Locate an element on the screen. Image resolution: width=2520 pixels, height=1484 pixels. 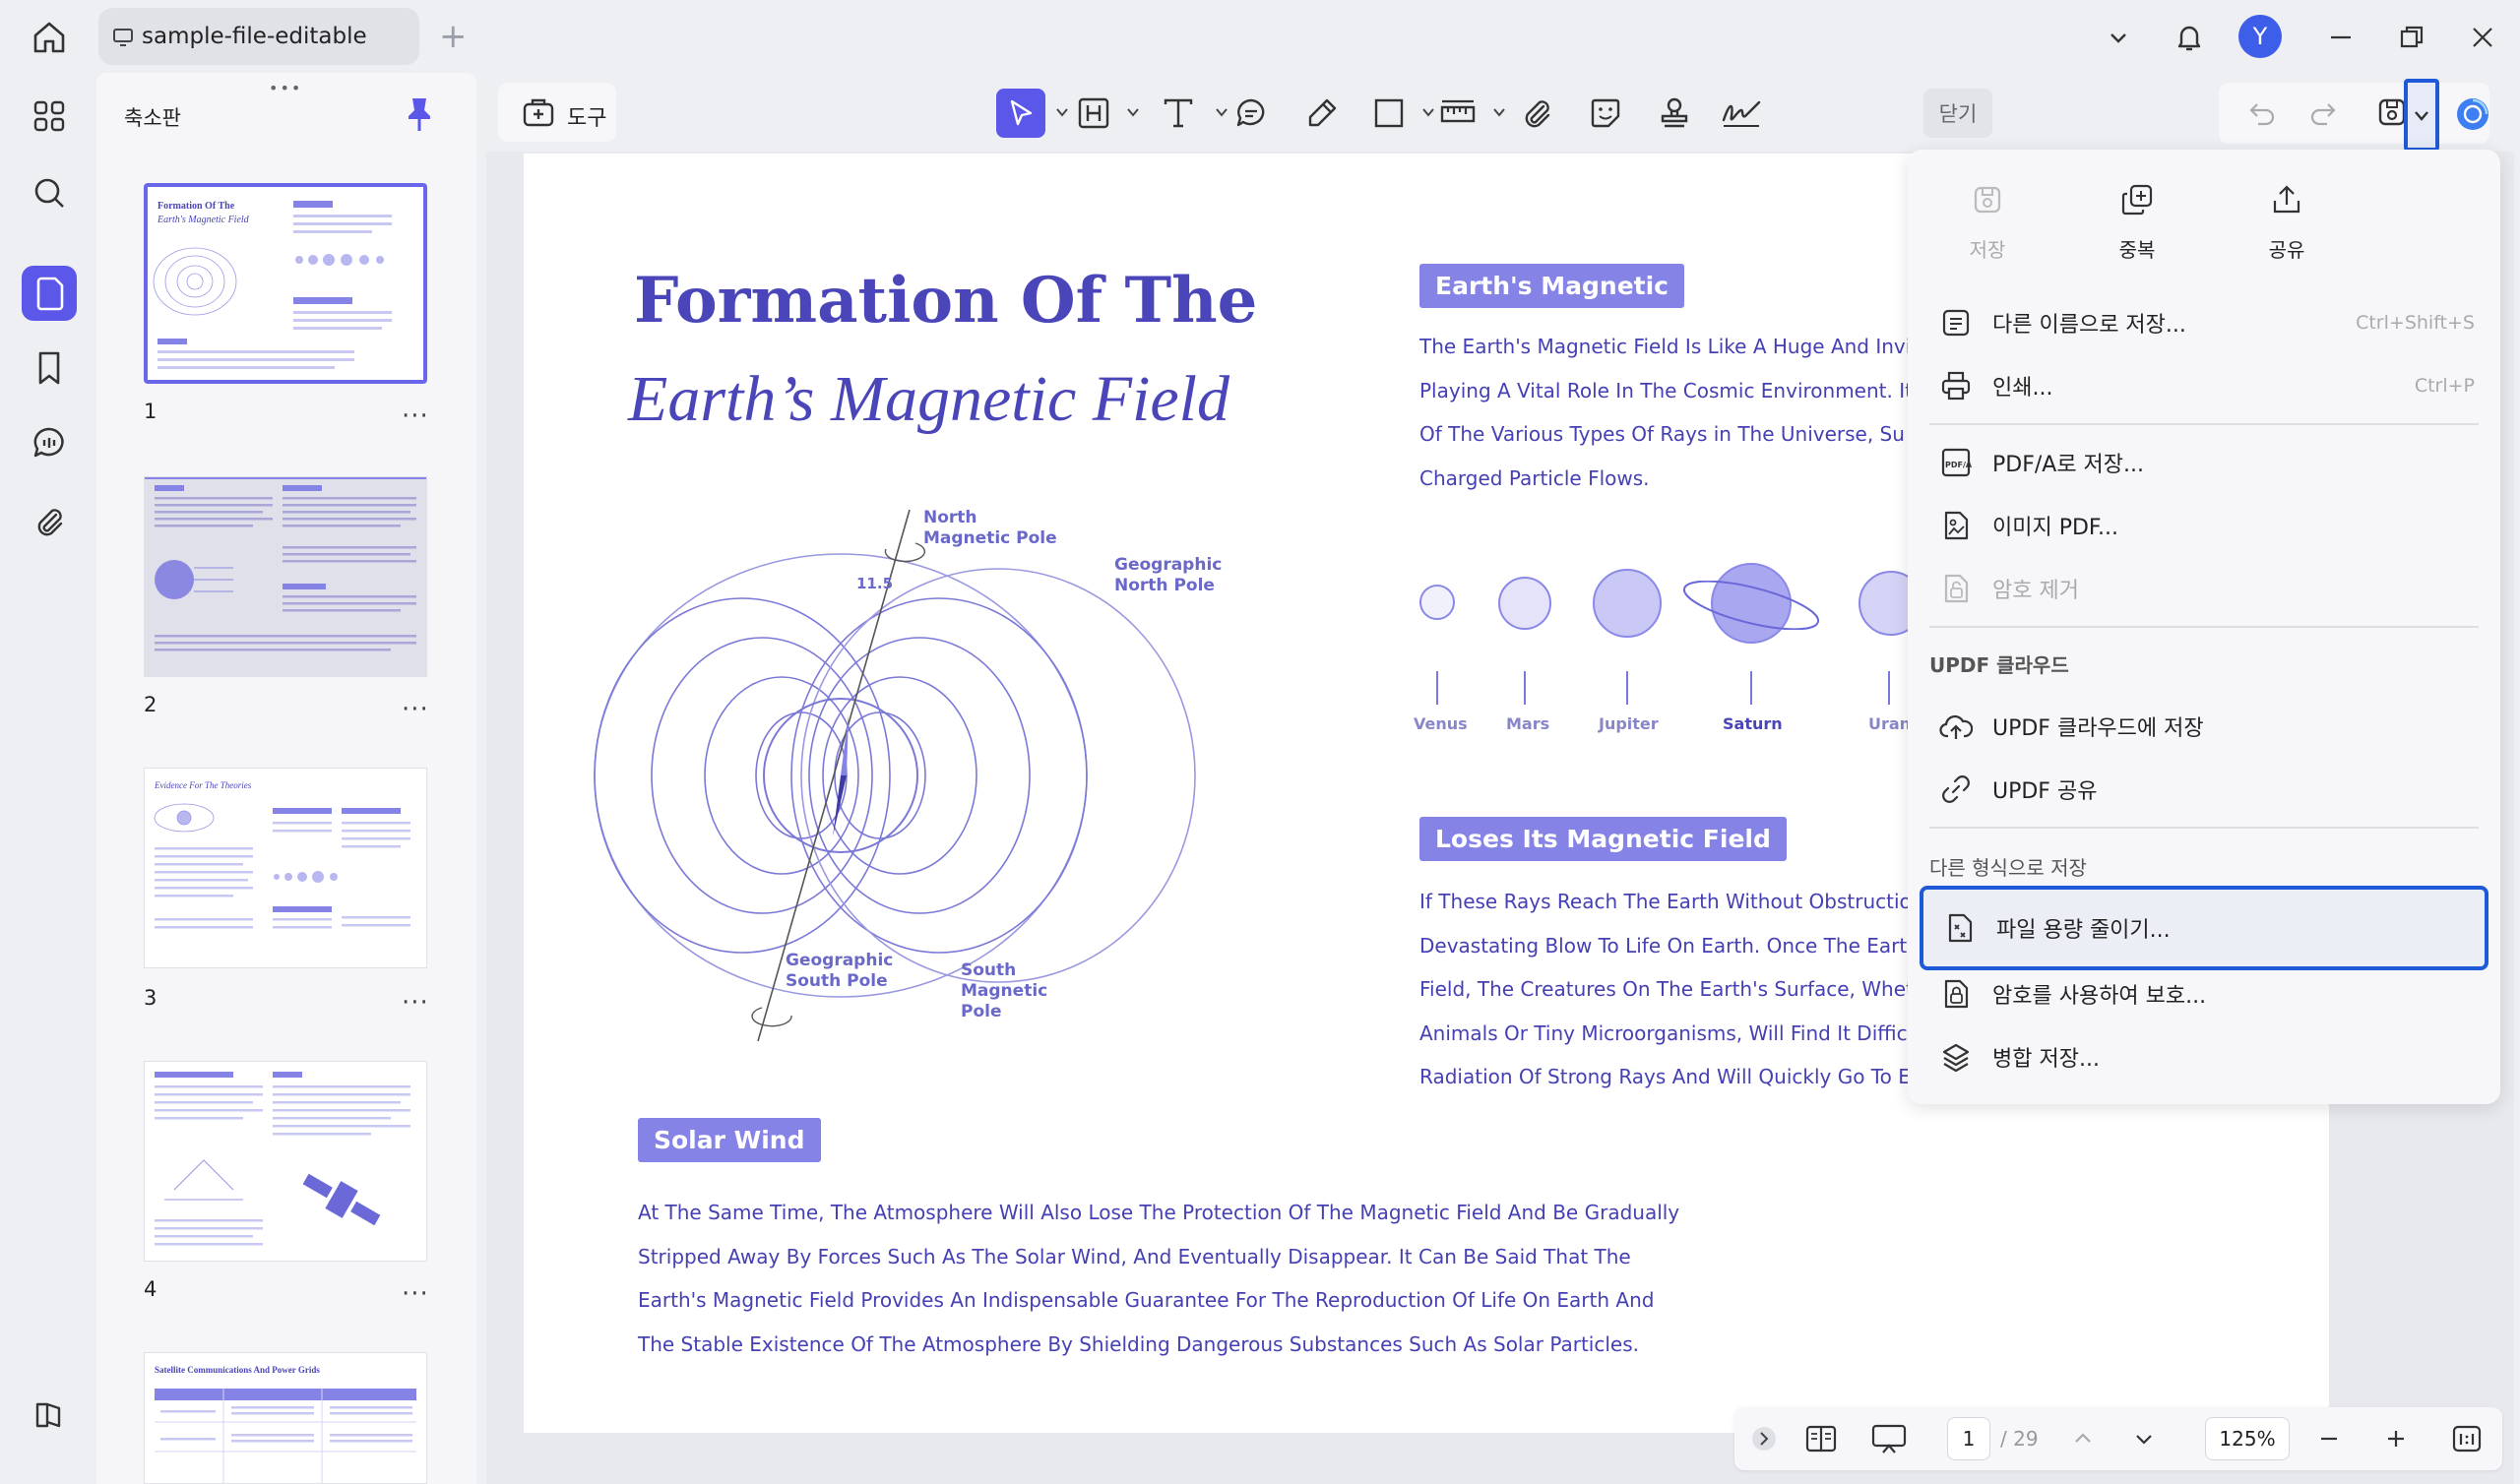
signature-tool-icon is located at coordinates (1741, 114).